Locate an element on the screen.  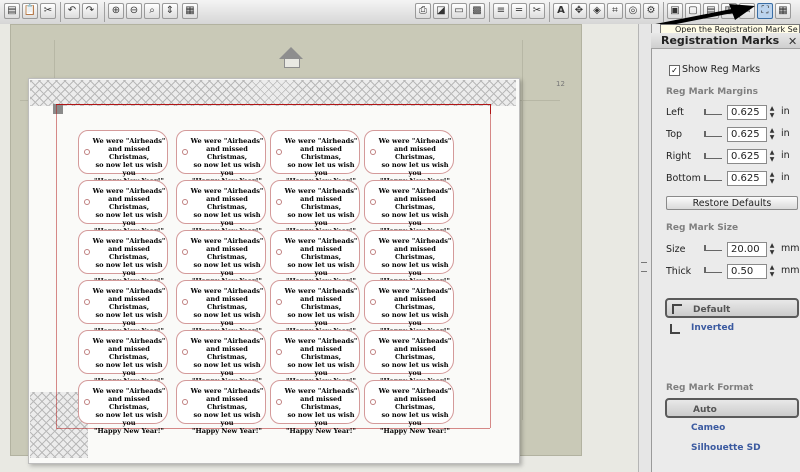
line-width-icon: ═ is located at coordinates (519, 11).